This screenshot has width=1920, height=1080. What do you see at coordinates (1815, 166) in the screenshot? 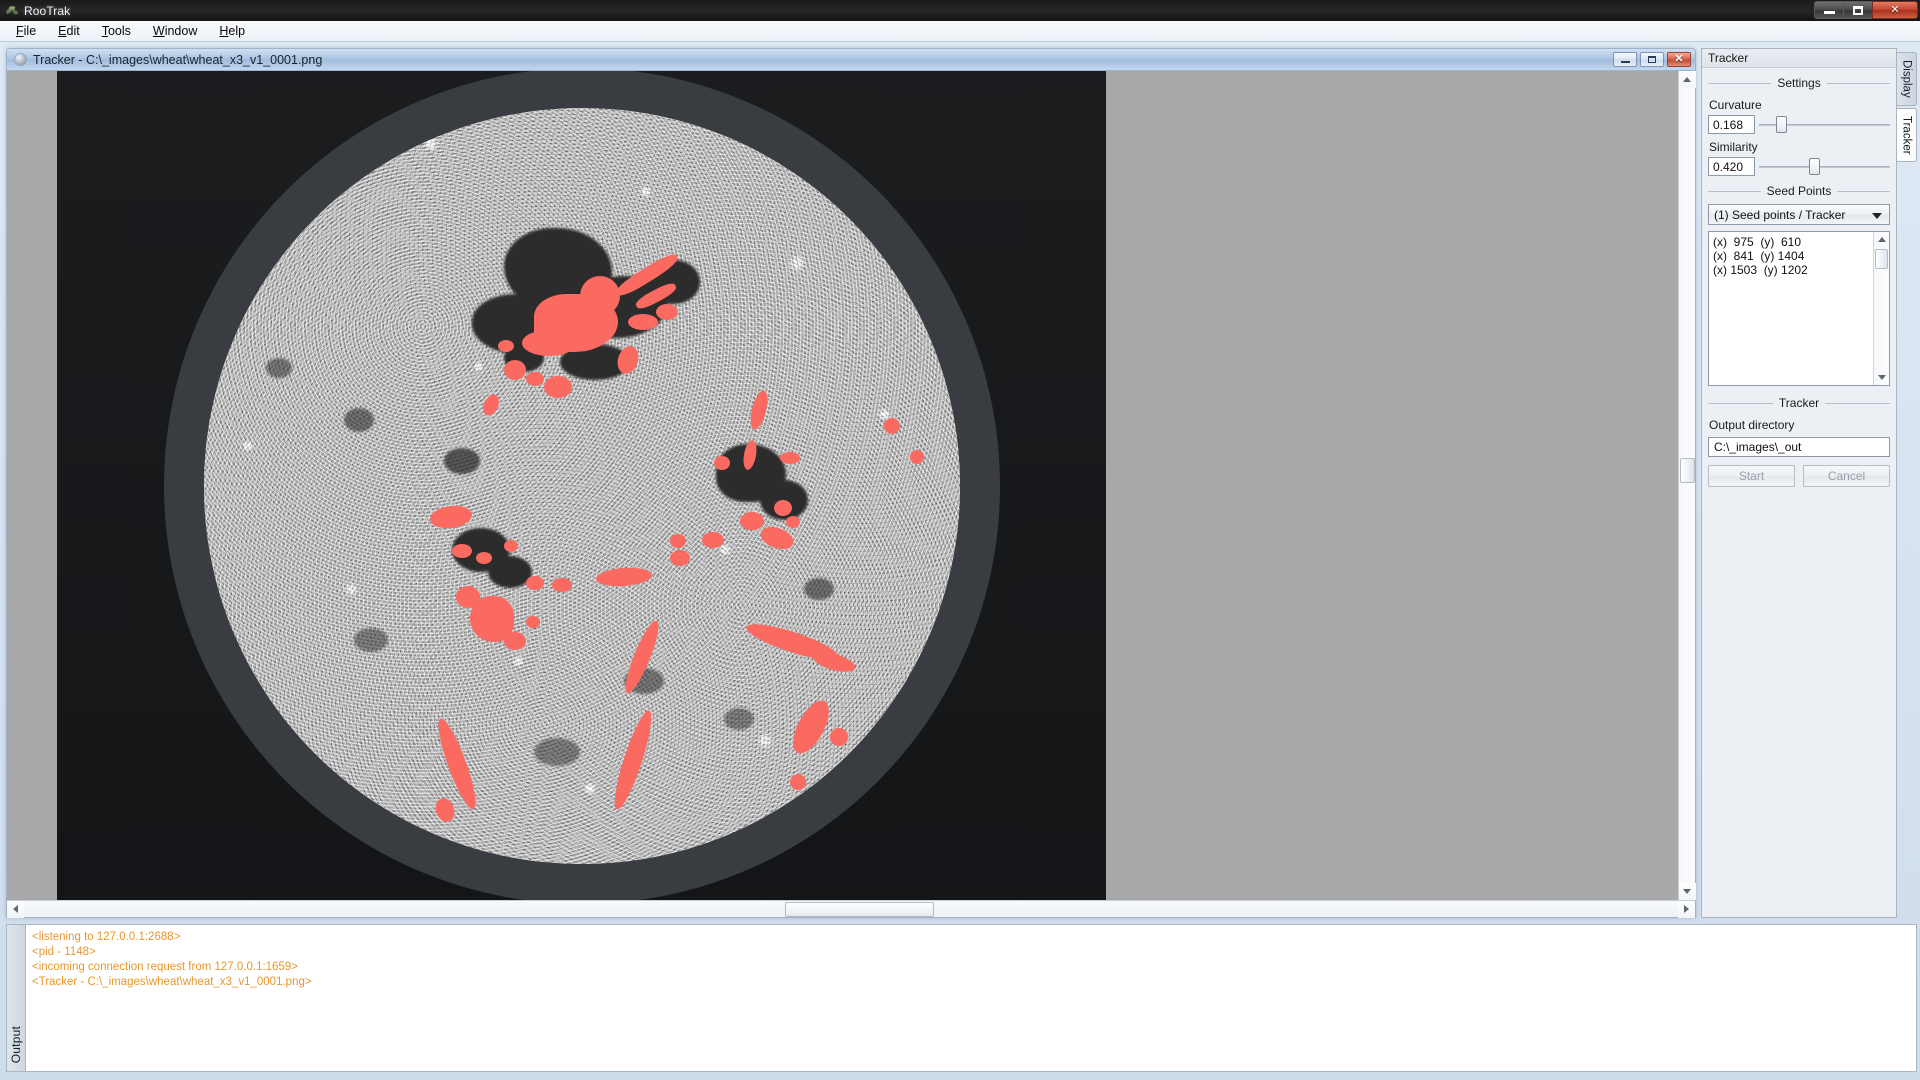
I see `similarity-slider-thumb` at bounding box center [1815, 166].